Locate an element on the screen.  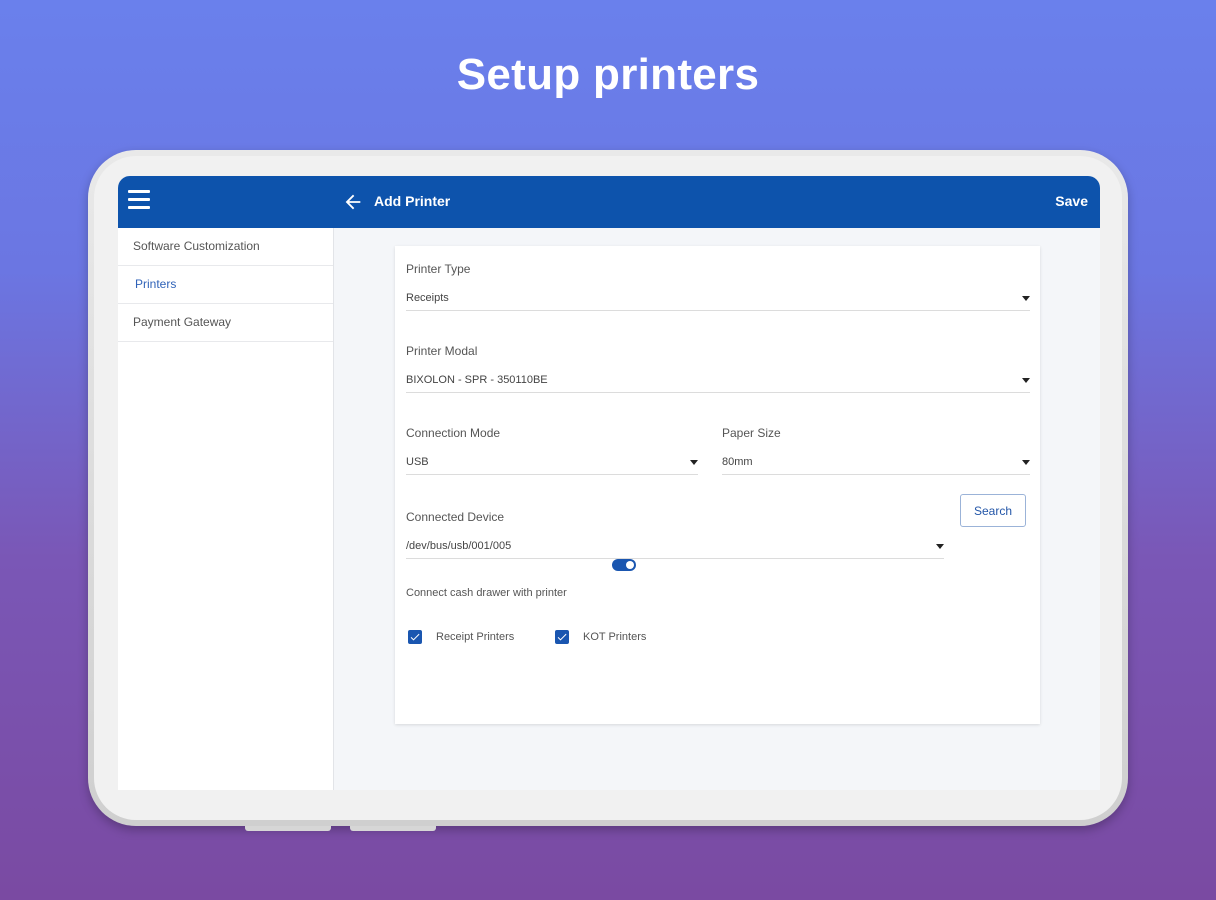
hamburger-menu-icon is located at coordinates (139, 201).